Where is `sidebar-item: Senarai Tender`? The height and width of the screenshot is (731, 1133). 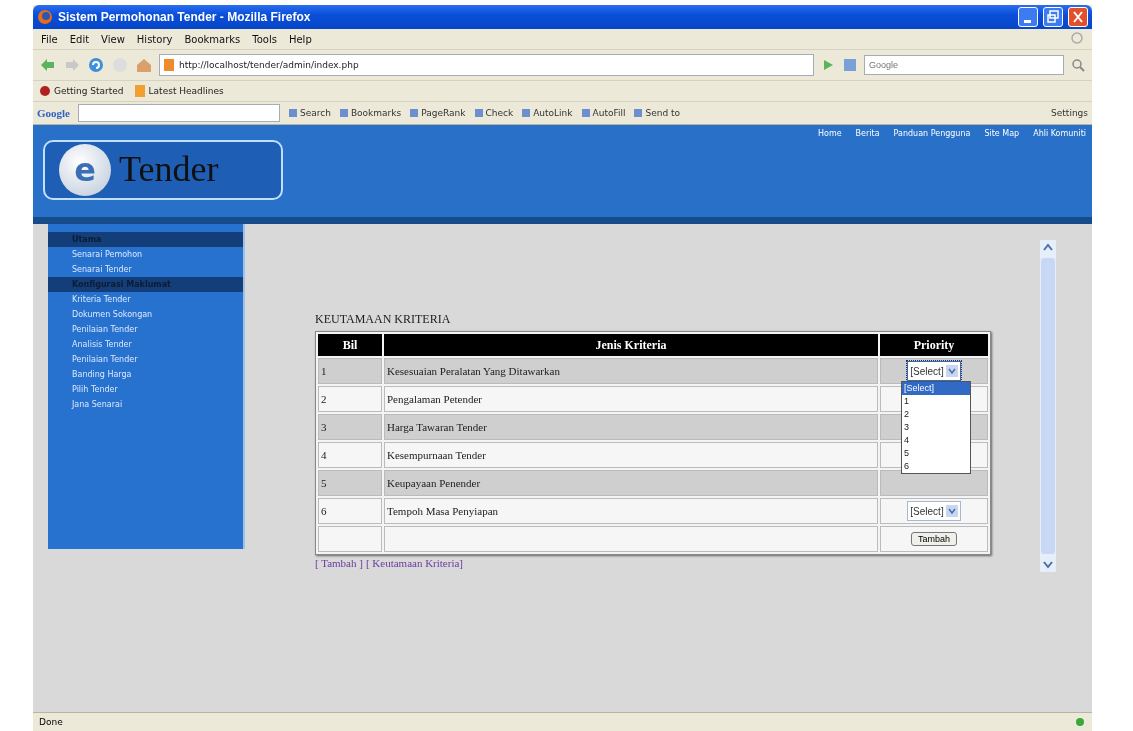 sidebar-item: Senarai Tender is located at coordinates (145, 269).